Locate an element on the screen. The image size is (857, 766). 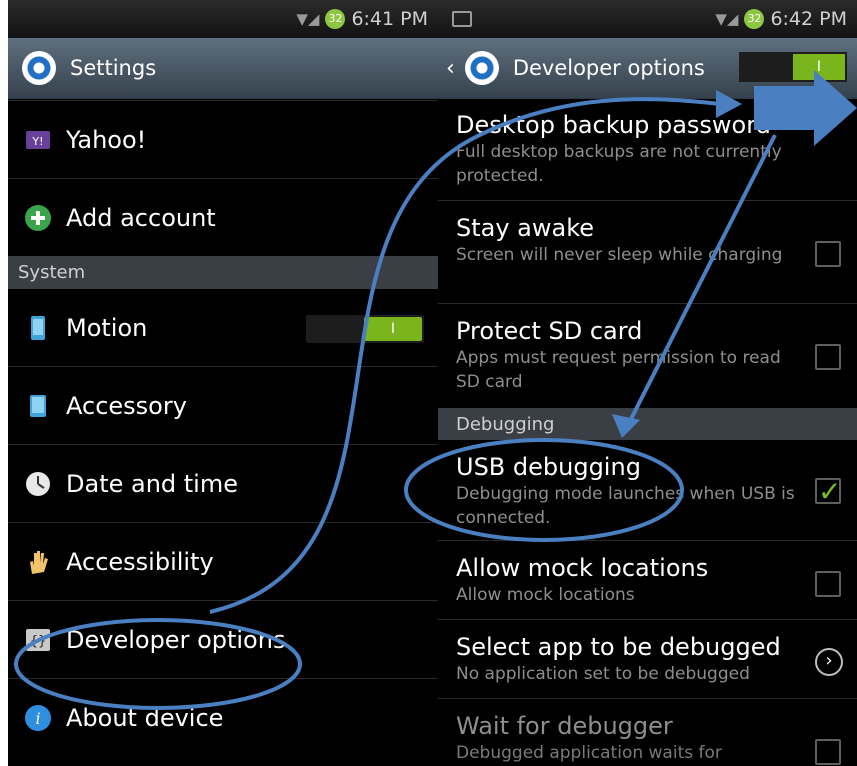
settings-item-label: Add account is located at coordinates (141, 217).